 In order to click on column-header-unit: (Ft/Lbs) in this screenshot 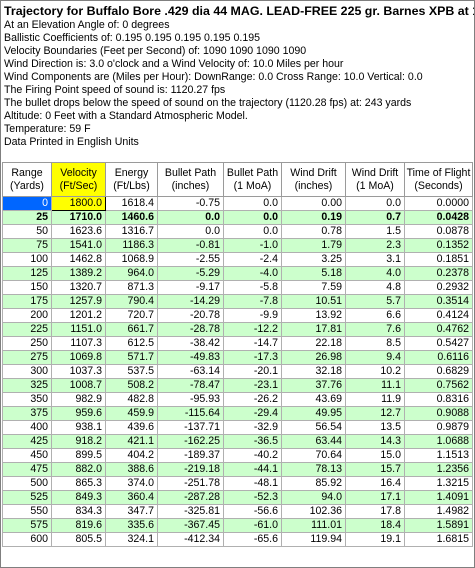, I will do `click(131, 185)`.